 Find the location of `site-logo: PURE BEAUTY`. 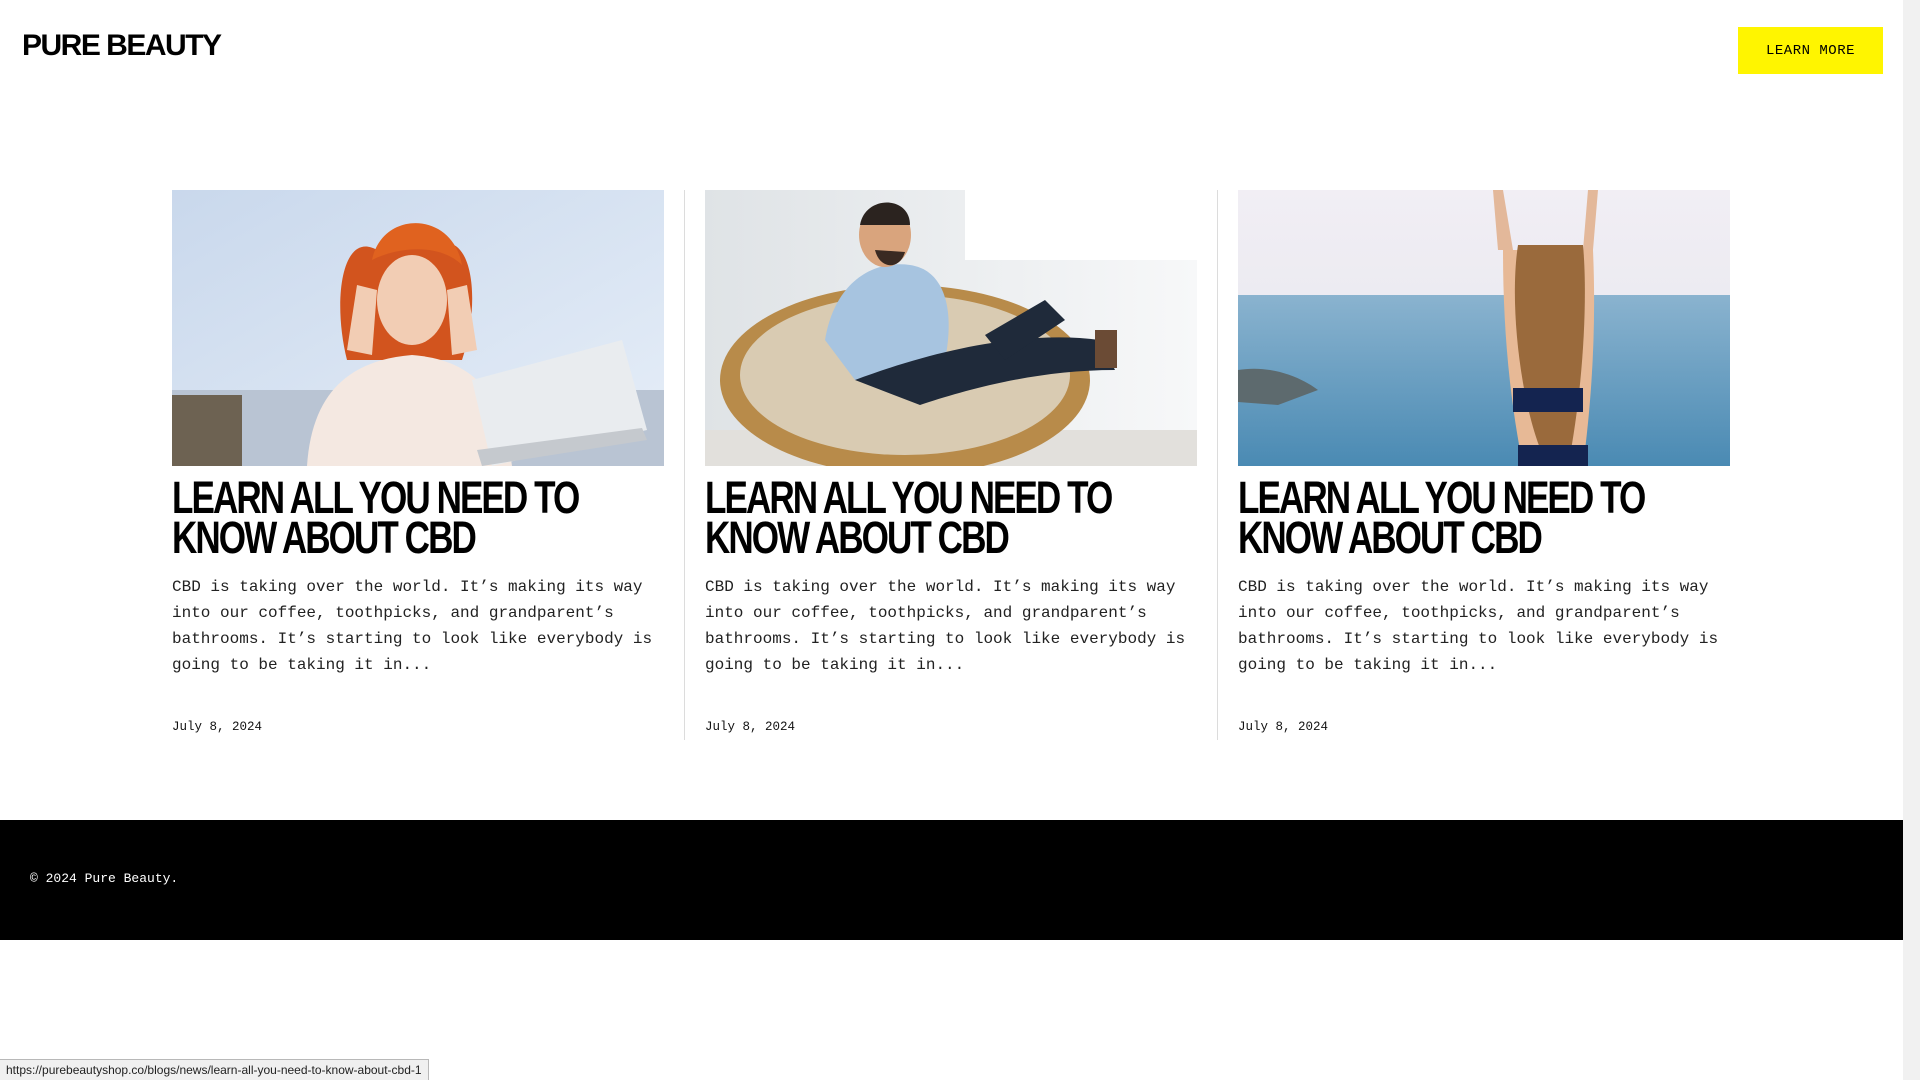

site-logo: PURE BEAUTY is located at coordinates (122, 46).